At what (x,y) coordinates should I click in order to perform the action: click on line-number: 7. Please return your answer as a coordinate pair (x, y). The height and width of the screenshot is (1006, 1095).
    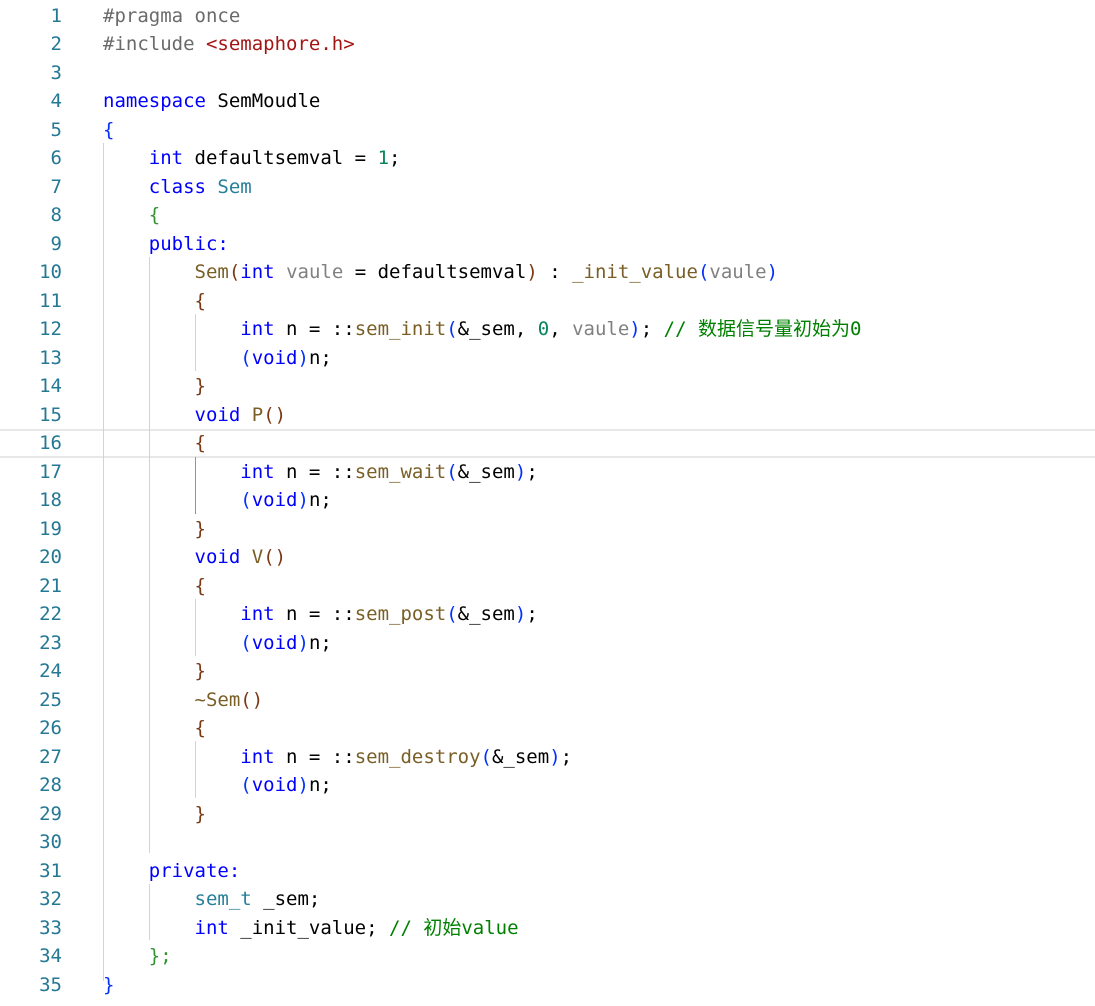
    Looking at the image, I should click on (56, 186).